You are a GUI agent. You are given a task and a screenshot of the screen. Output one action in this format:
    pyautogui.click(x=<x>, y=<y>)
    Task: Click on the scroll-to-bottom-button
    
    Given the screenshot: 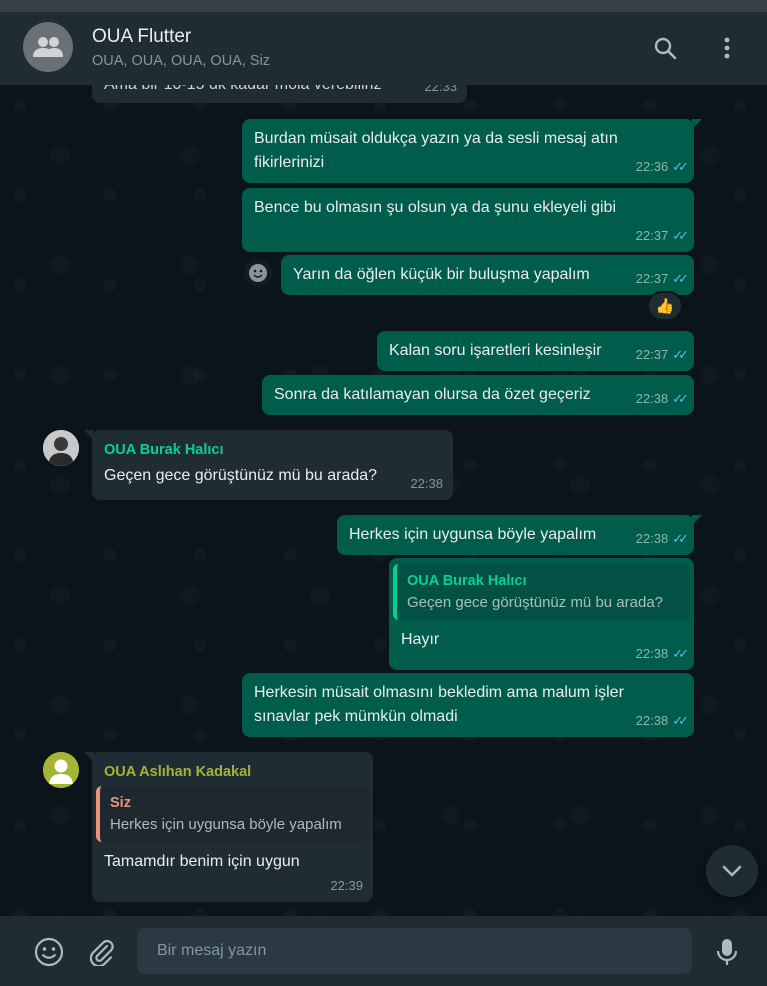 What is the action you would take?
    pyautogui.click(x=732, y=871)
    